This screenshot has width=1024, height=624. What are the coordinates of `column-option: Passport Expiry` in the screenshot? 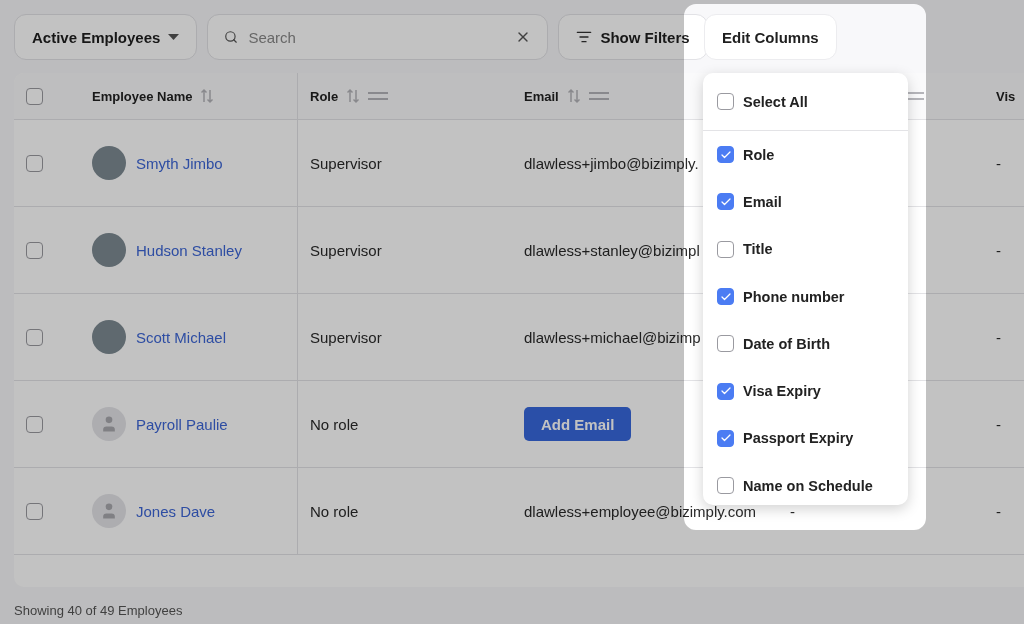 It's located at (805, 438).